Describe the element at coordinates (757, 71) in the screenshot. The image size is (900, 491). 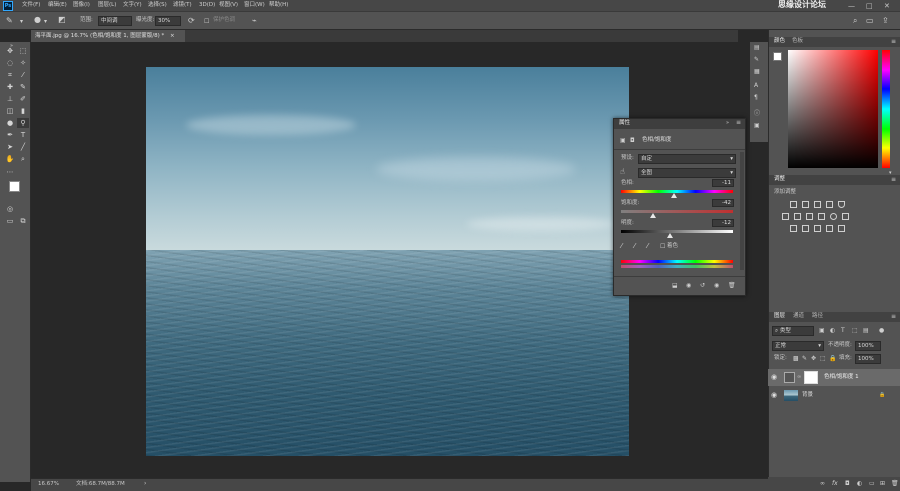
I see `swatches-icon: ▦` at that location.